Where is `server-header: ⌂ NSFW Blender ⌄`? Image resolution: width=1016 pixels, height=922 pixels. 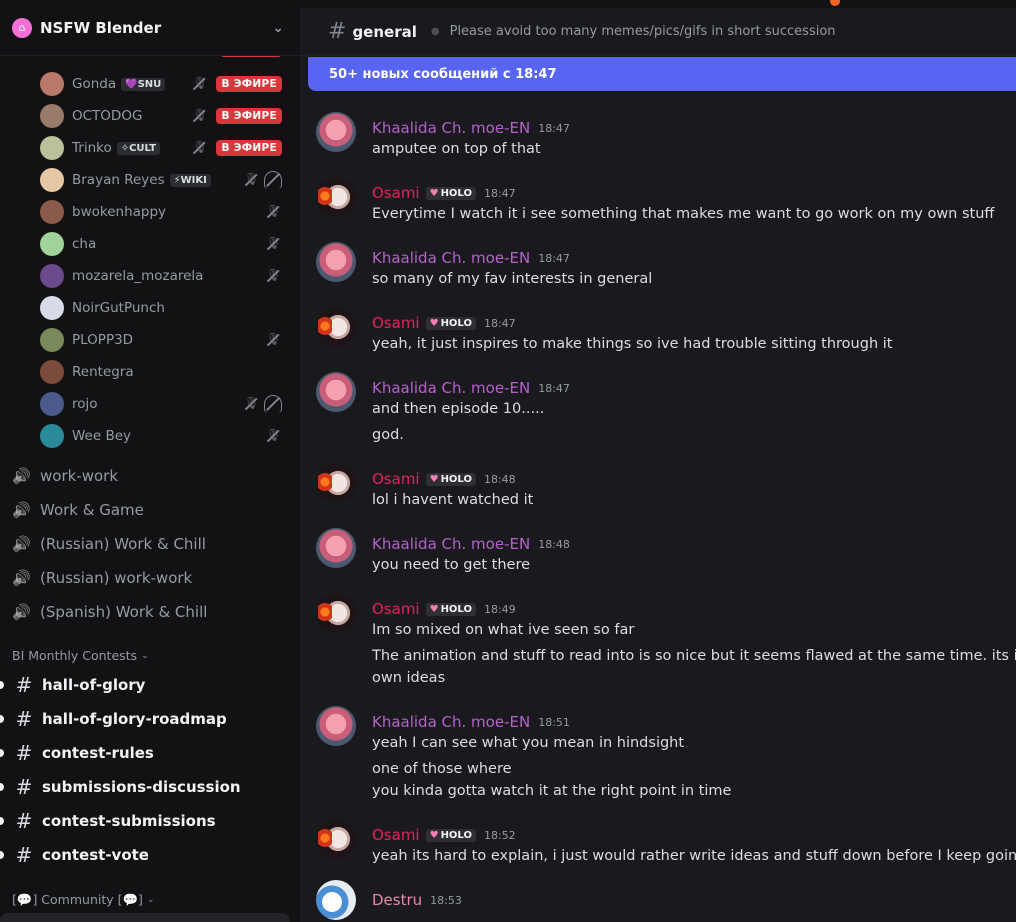 server-header: ⌂ NSFW Blender ⌄ is located at coordinates (150, 28).